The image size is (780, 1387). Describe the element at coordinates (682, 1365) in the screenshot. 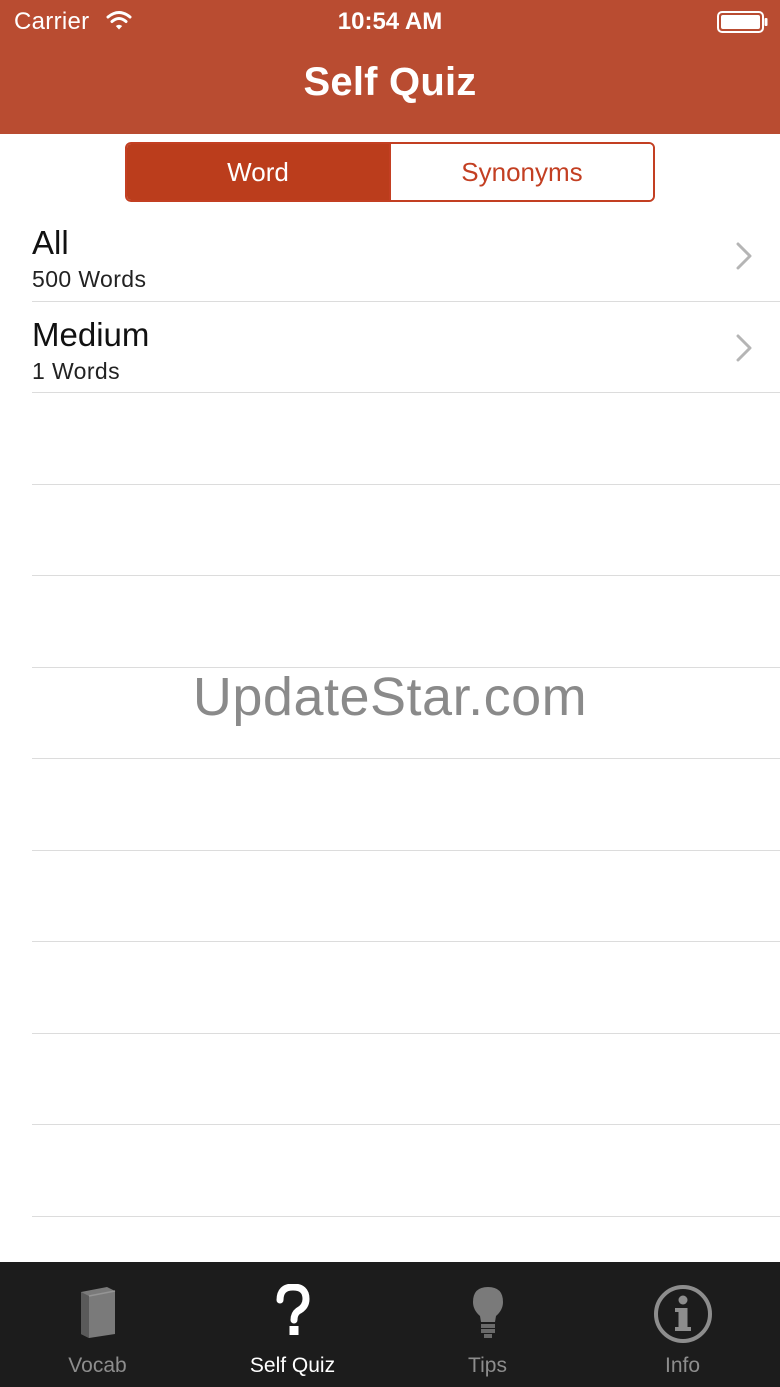

I see `tab-label: Info` at that location.